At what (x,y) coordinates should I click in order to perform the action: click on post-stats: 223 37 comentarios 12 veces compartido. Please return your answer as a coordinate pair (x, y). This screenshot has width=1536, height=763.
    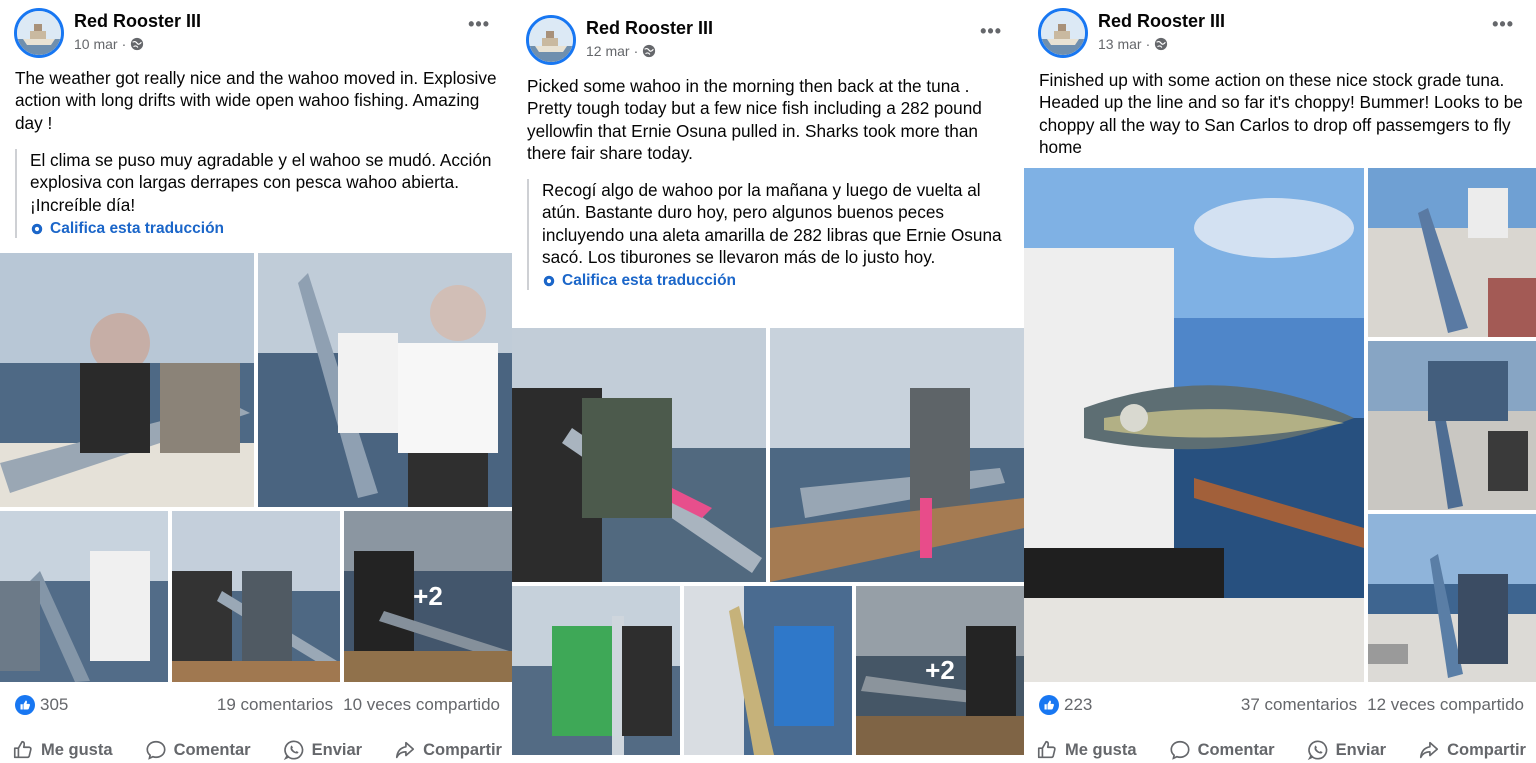
    Looking at the image, I should click on (1281, 706).